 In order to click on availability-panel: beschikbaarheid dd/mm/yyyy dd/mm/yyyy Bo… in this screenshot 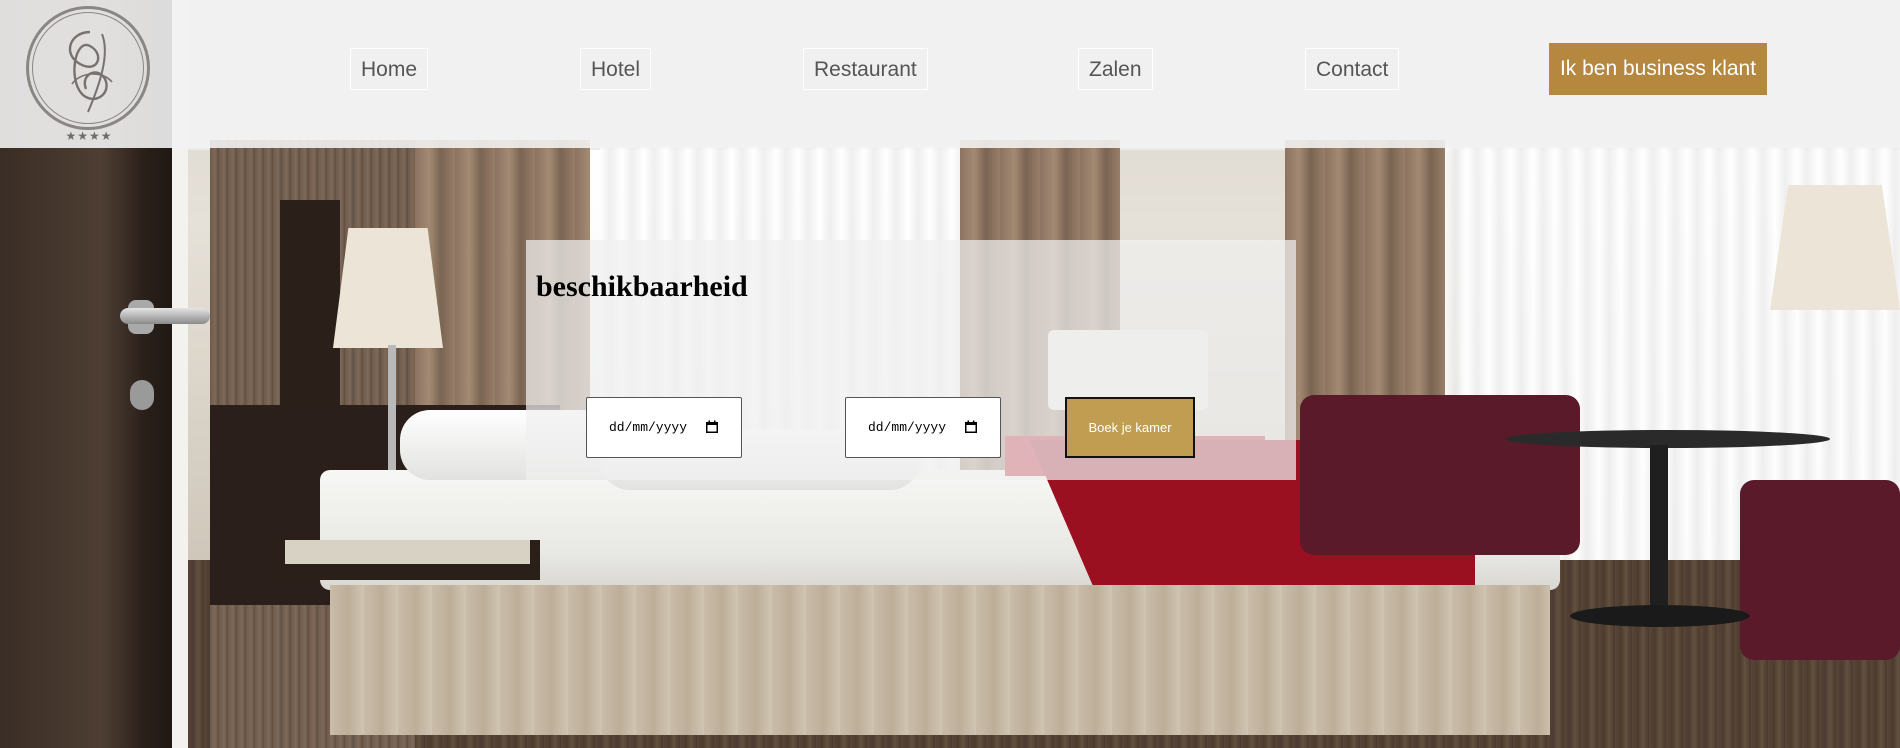, I will do `click(911, 360)`.